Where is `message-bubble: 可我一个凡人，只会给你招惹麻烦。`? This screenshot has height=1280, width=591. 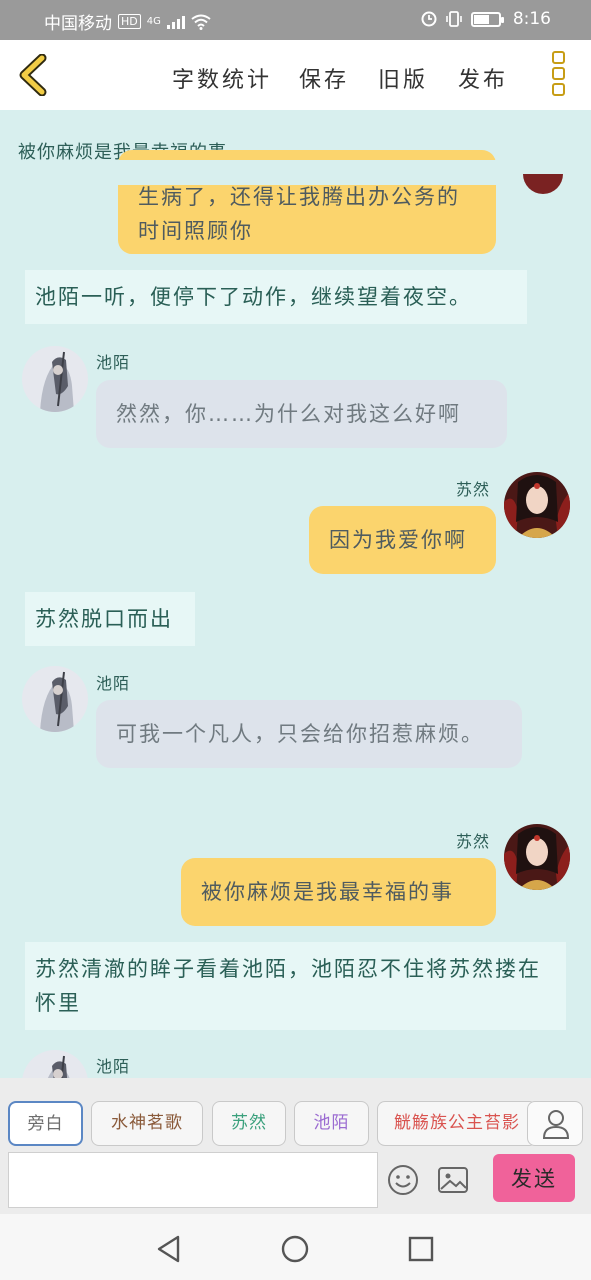 message-bubble: 可我一个凡人，只会给你招惹麻烦。 is located at coordinates (309, 734).